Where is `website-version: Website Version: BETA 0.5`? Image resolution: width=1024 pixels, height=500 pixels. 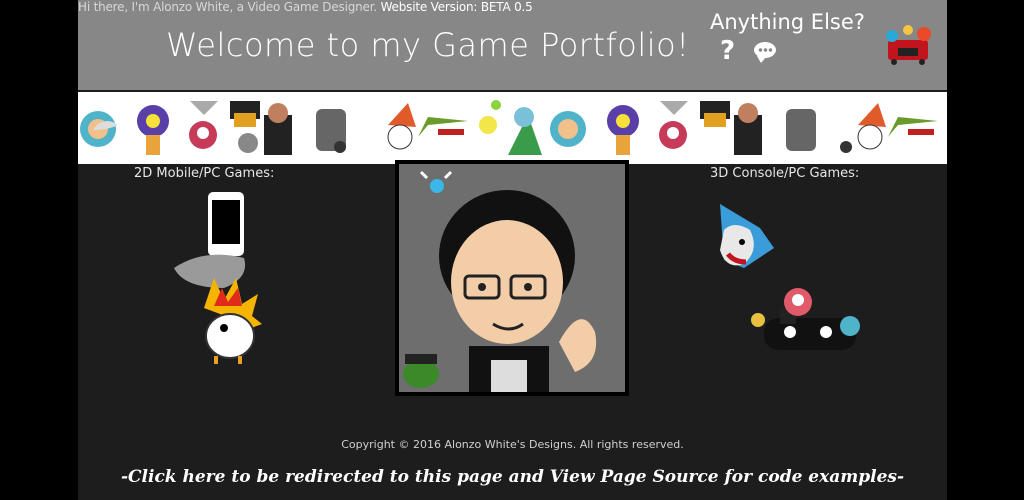
website-version: Website Version: BETA 0.5 is located at coordinates (456, 7).